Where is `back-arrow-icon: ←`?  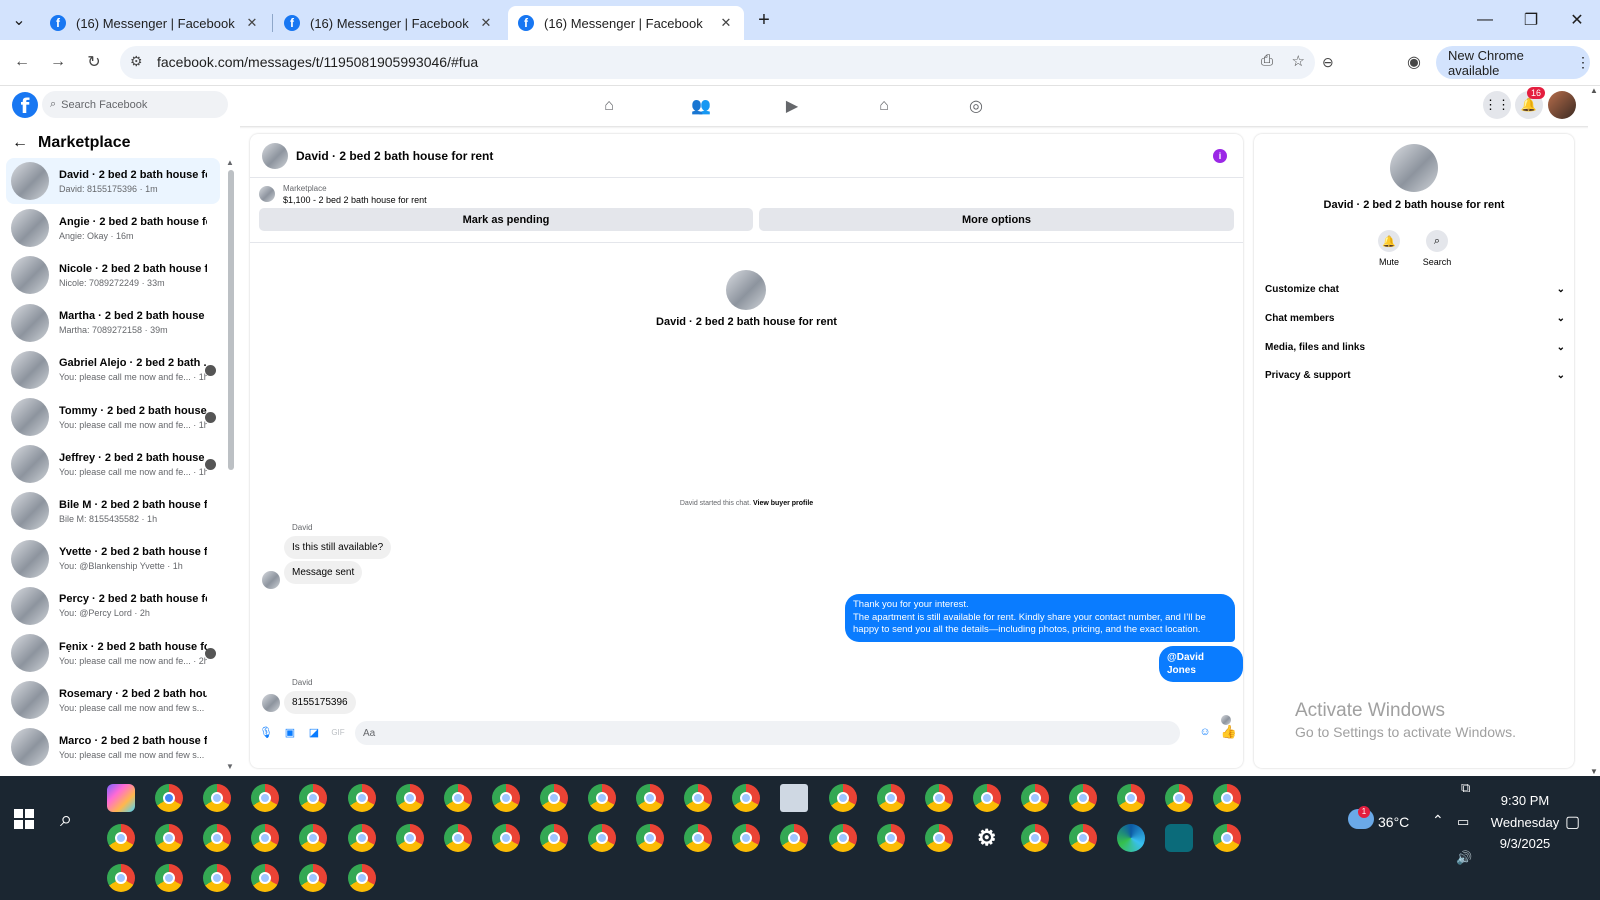
back-arrow-icon: ← is located at coordinates (20, 143).